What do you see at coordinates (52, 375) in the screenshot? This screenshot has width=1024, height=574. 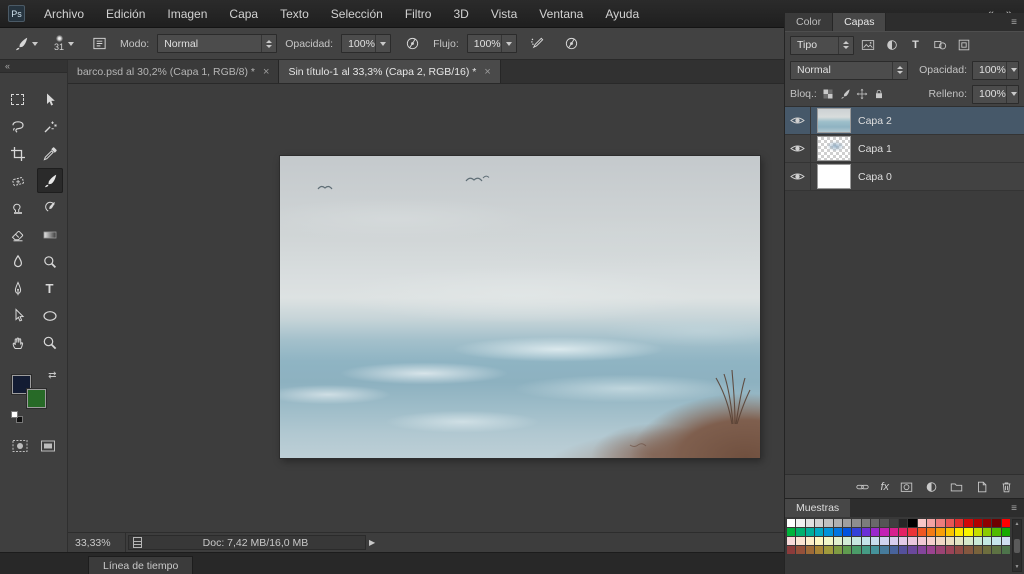 I see `swap-colors-icon: ⇄` at bounding box center [52, 375].